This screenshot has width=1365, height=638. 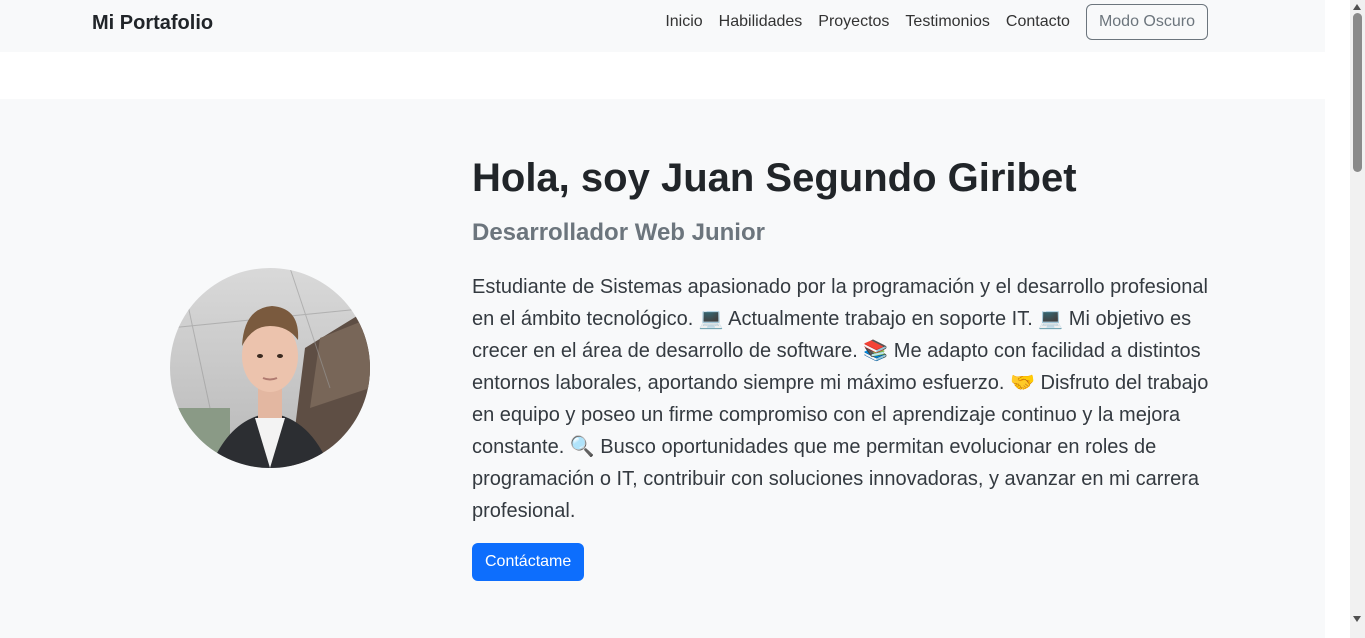 I want to click on hero-subtitle: Desarrollador Web Junior, so click(x=618, y=232).